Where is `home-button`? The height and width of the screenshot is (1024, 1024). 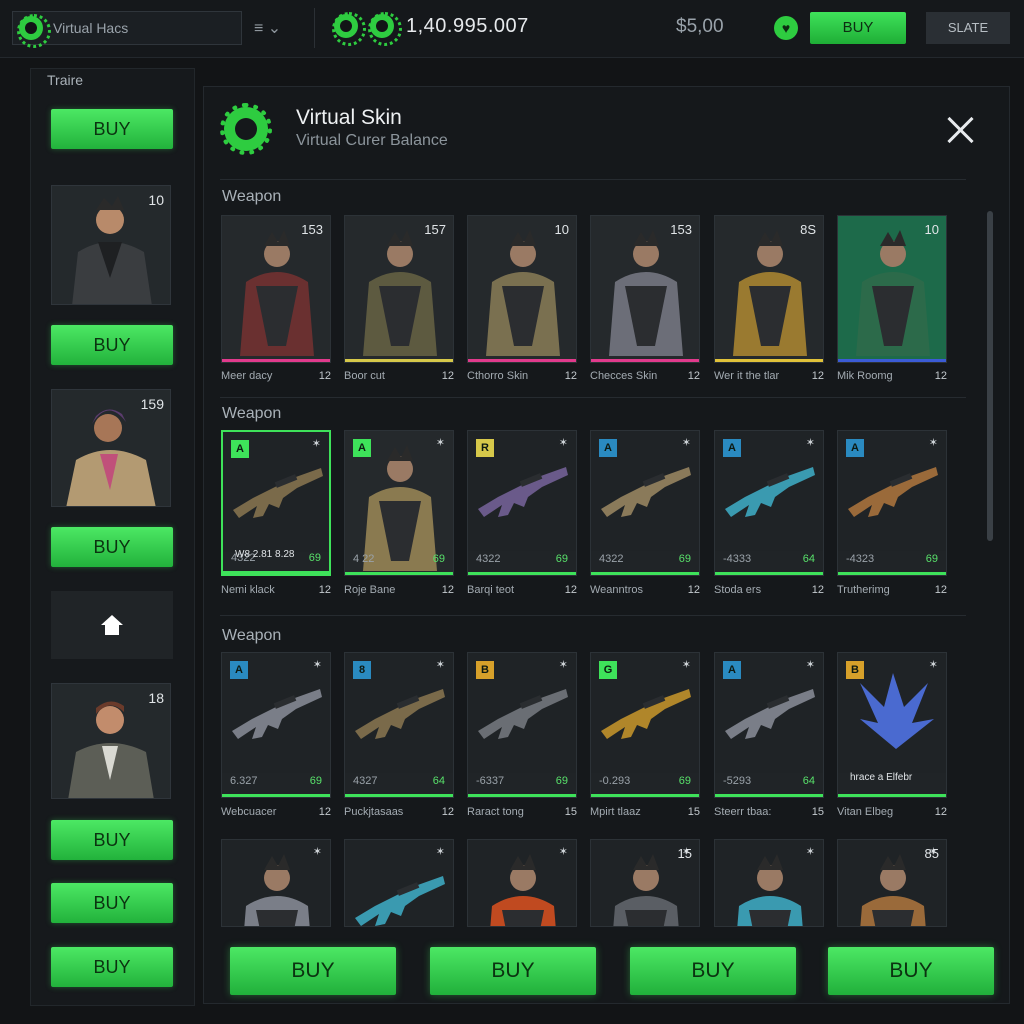
home-button is located at coordinates (112, 625).